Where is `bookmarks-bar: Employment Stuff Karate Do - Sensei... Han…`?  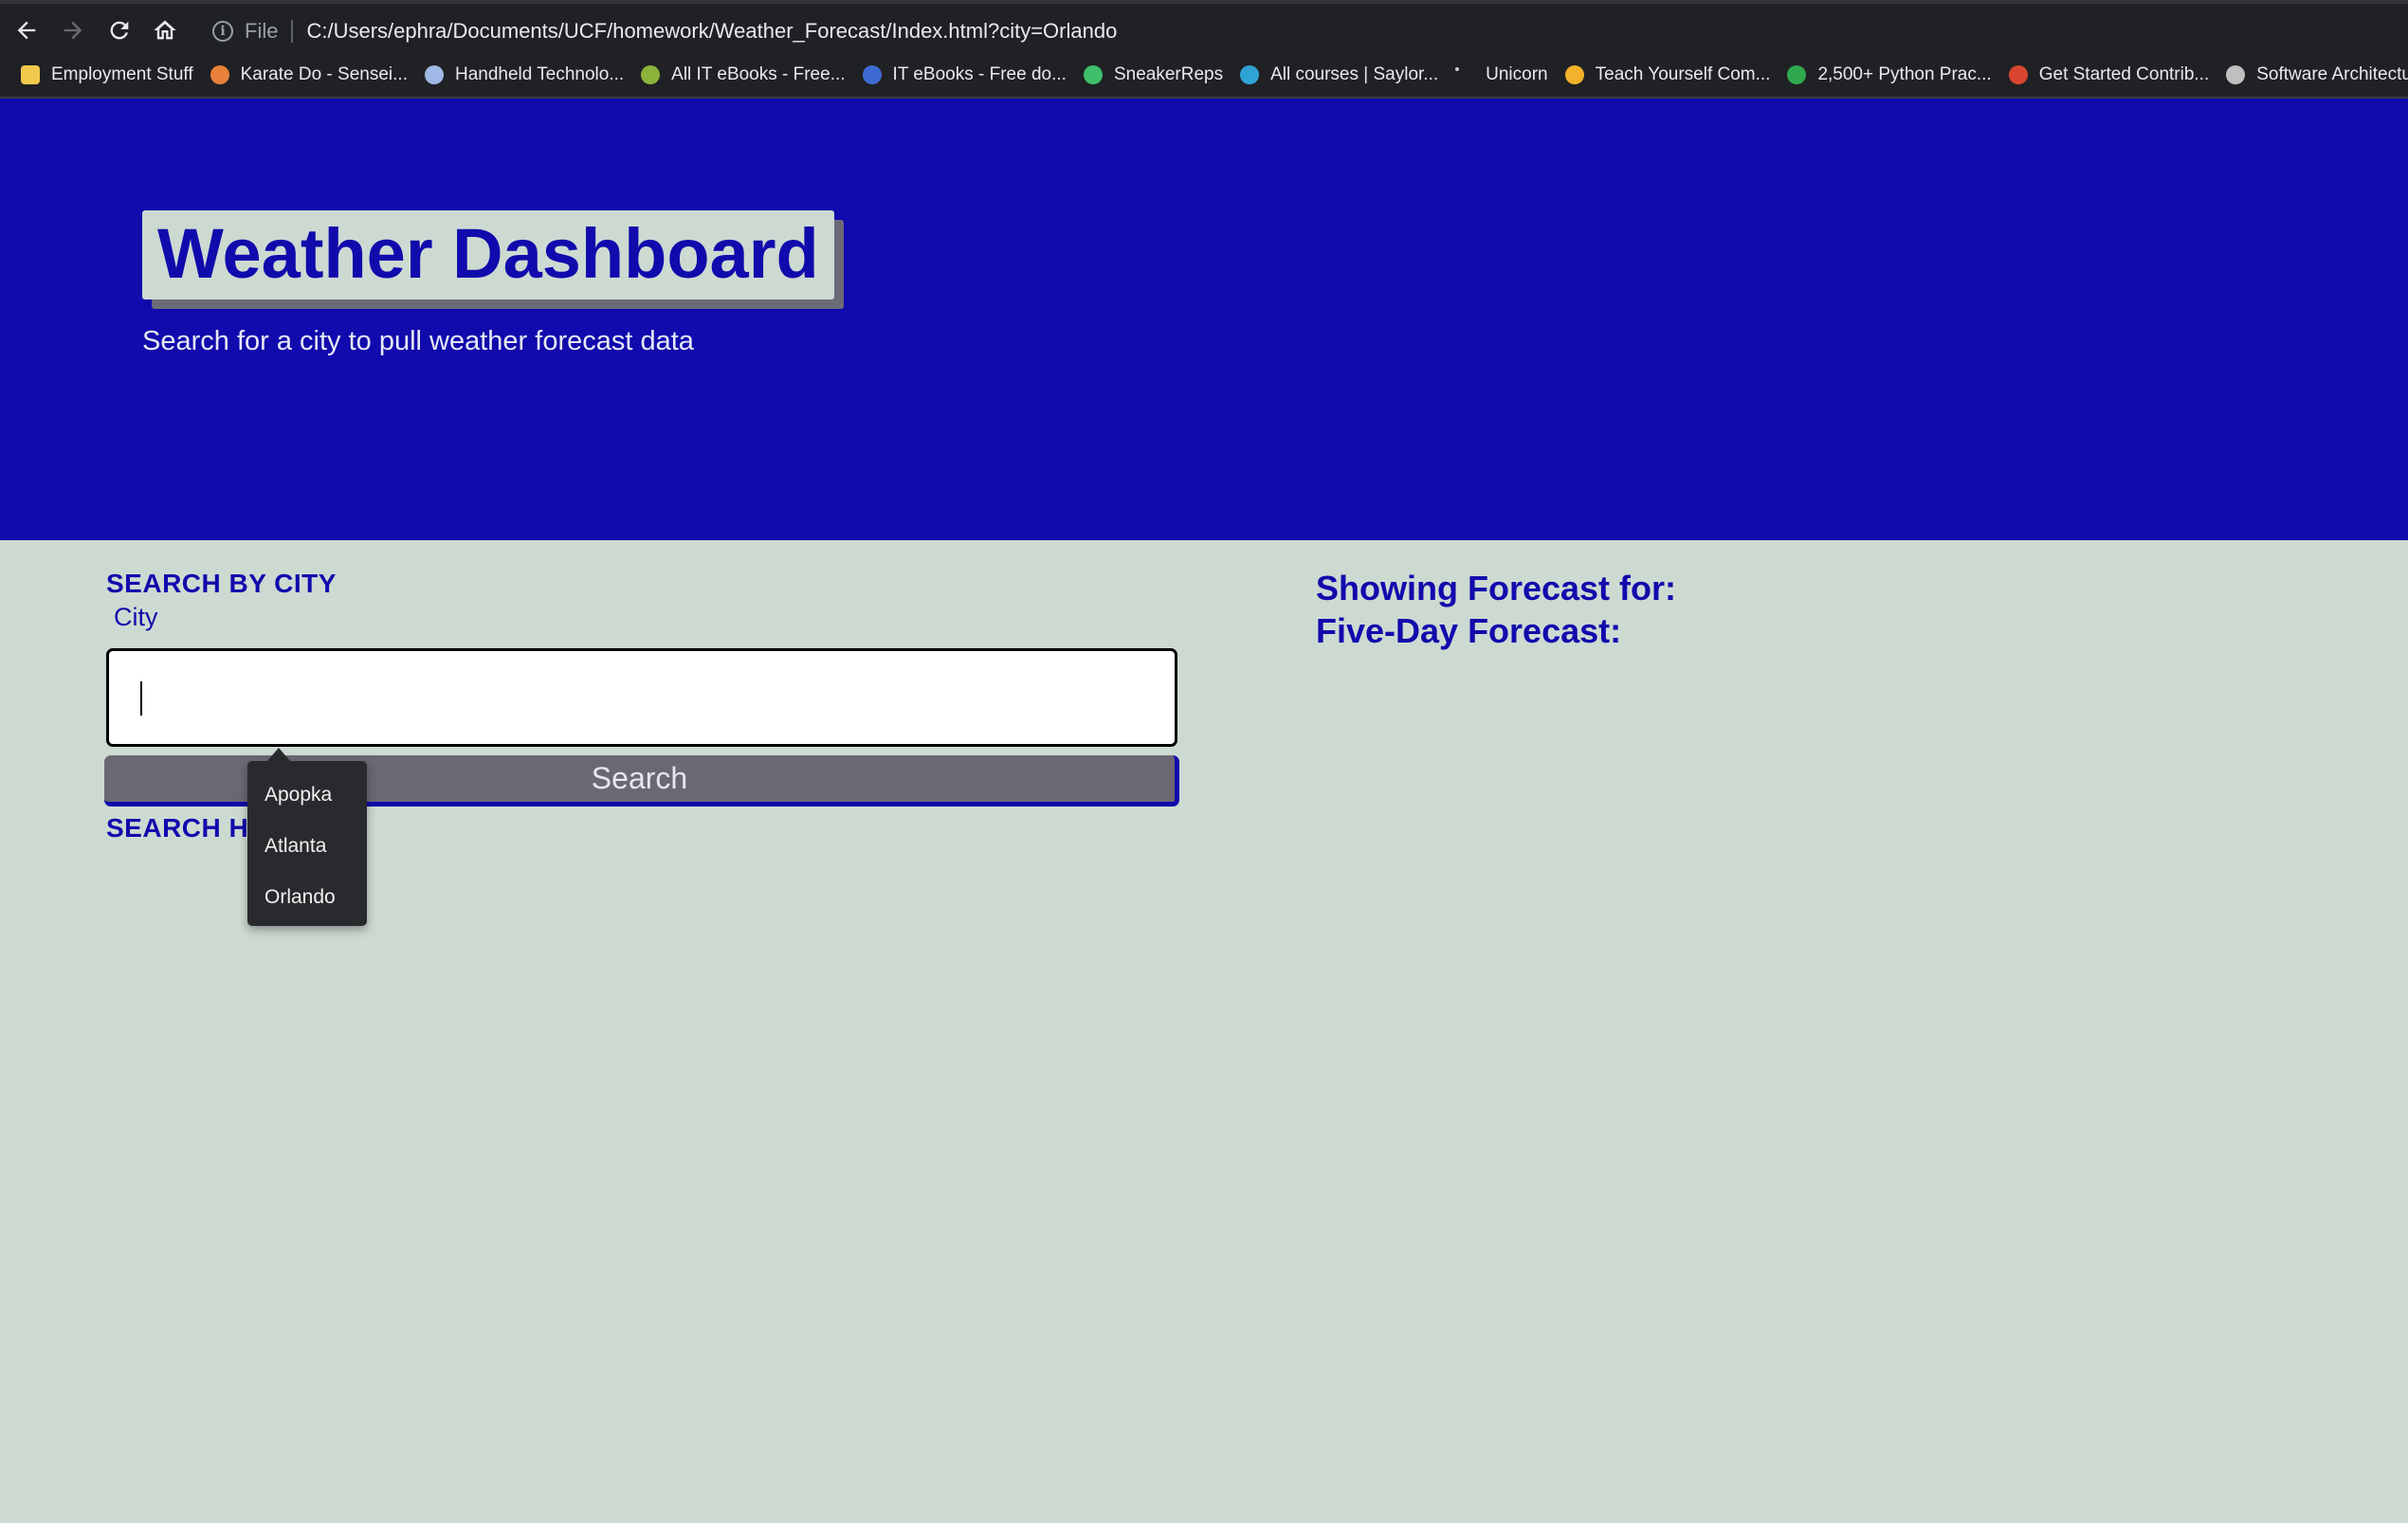
bookmarks-bar: Employment Stuff Karate Do - Sensei... Han… is located at coordinates (1204, 76).